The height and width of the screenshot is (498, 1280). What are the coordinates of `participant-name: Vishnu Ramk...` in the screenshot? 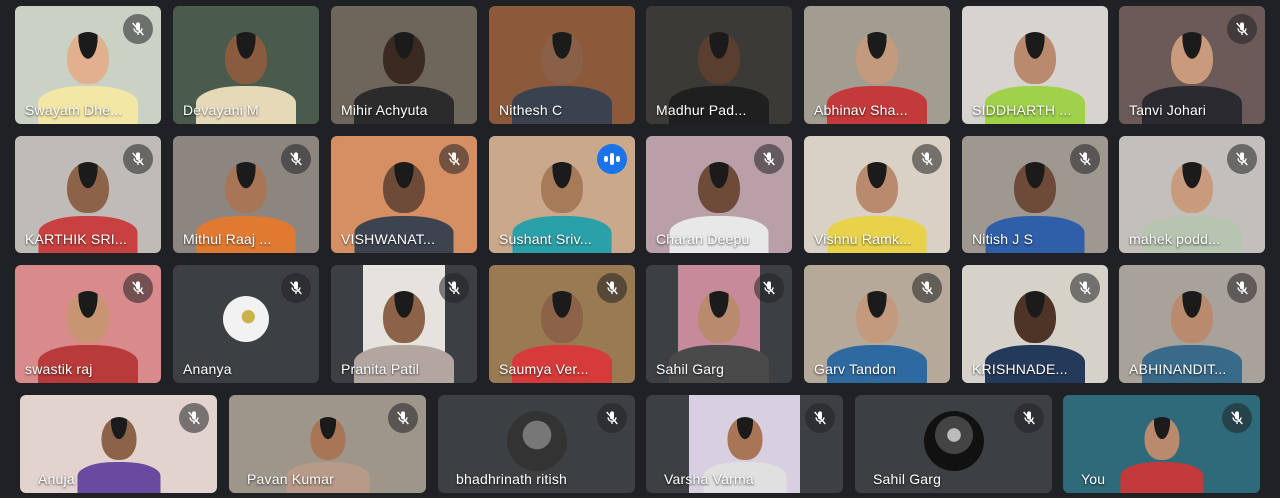 It's located at (863, 239).